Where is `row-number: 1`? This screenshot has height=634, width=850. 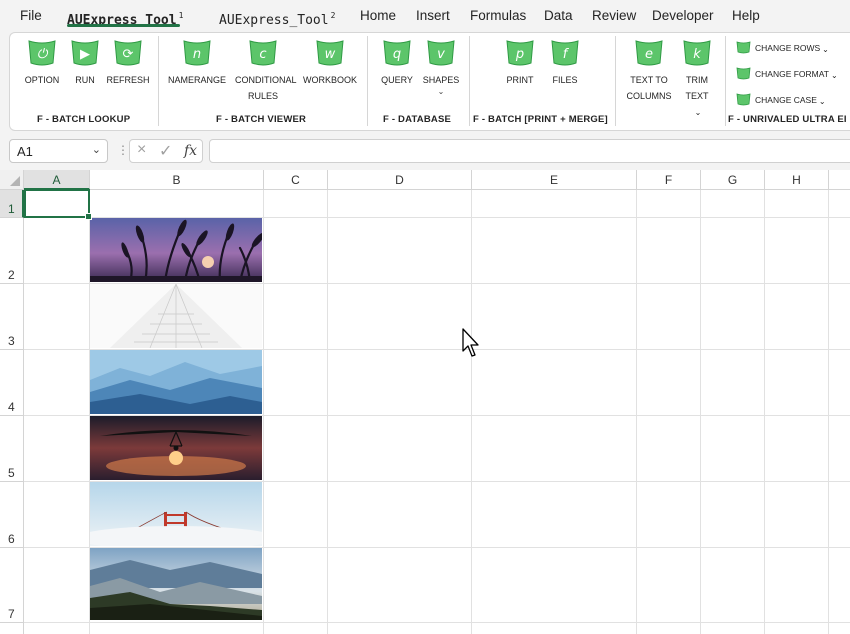 row-number: 1 is located at coordinates (11, 209).